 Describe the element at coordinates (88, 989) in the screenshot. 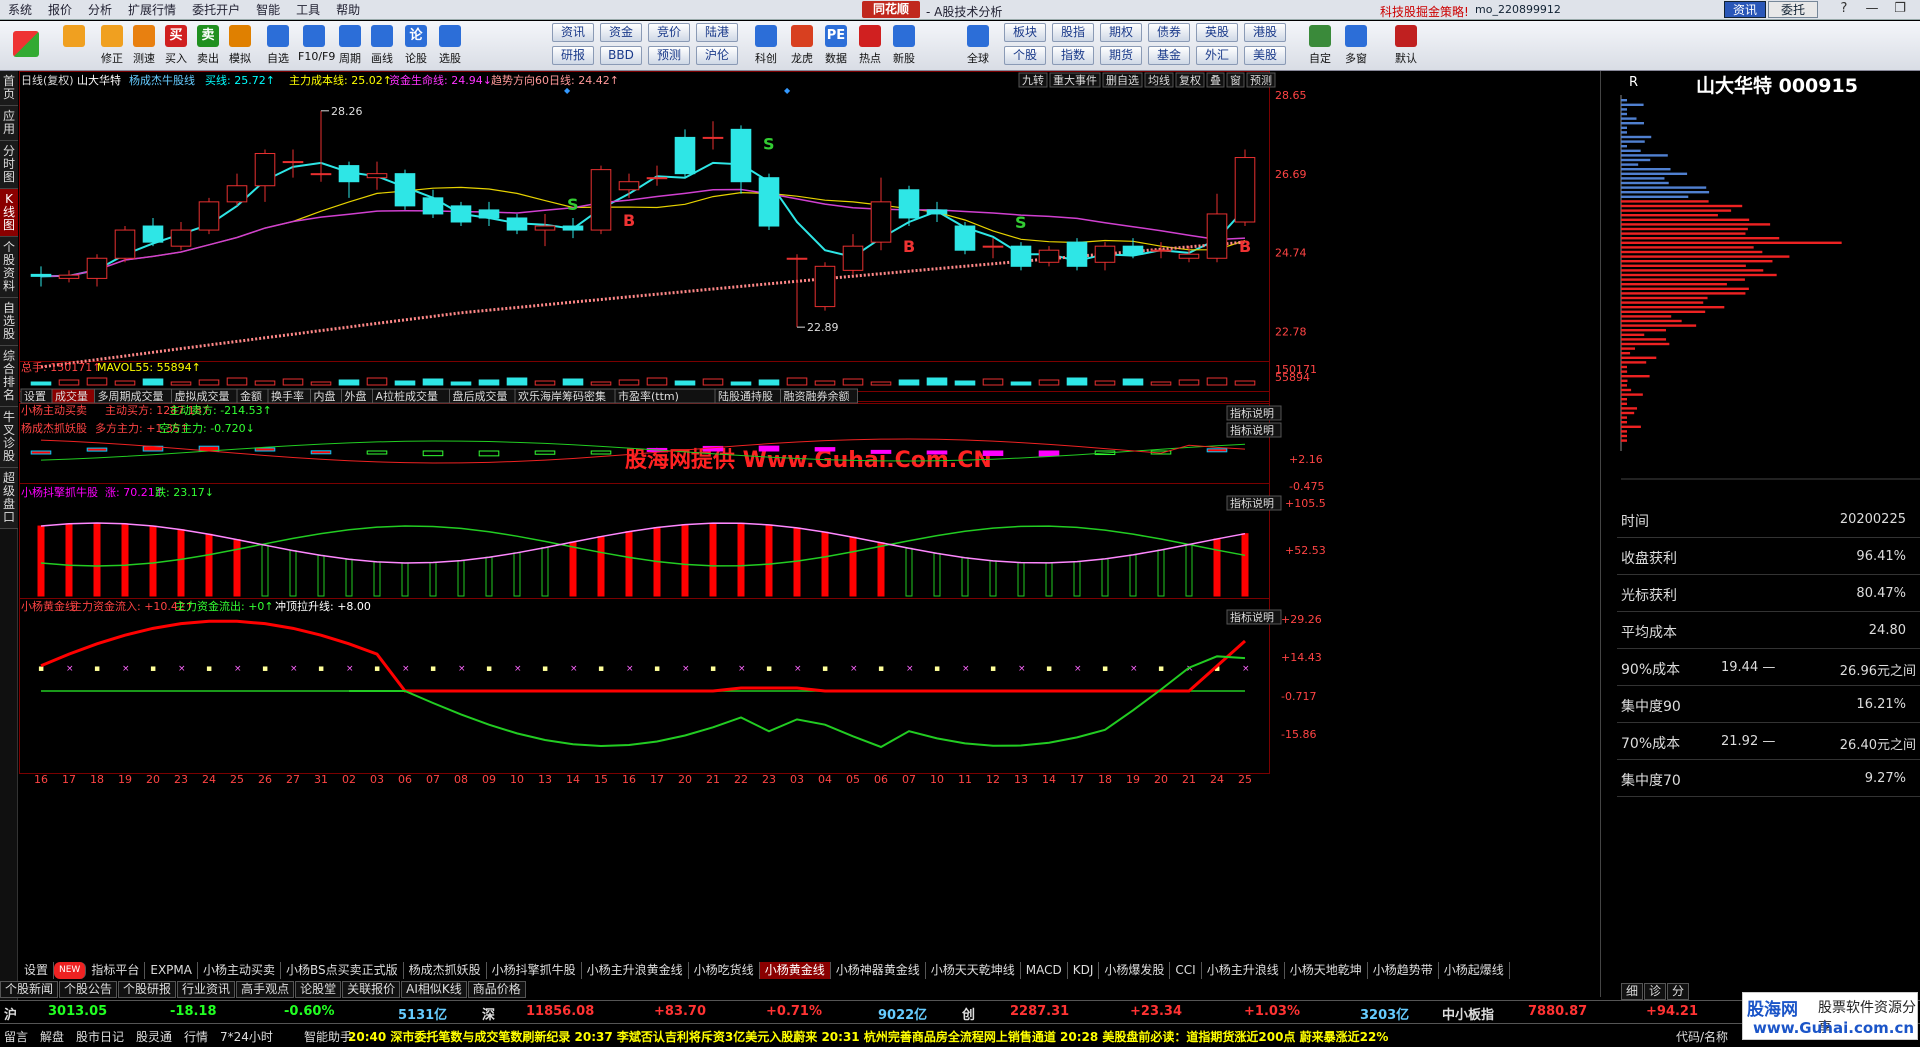

I see `news-tab-1: 个股公告` at that location.